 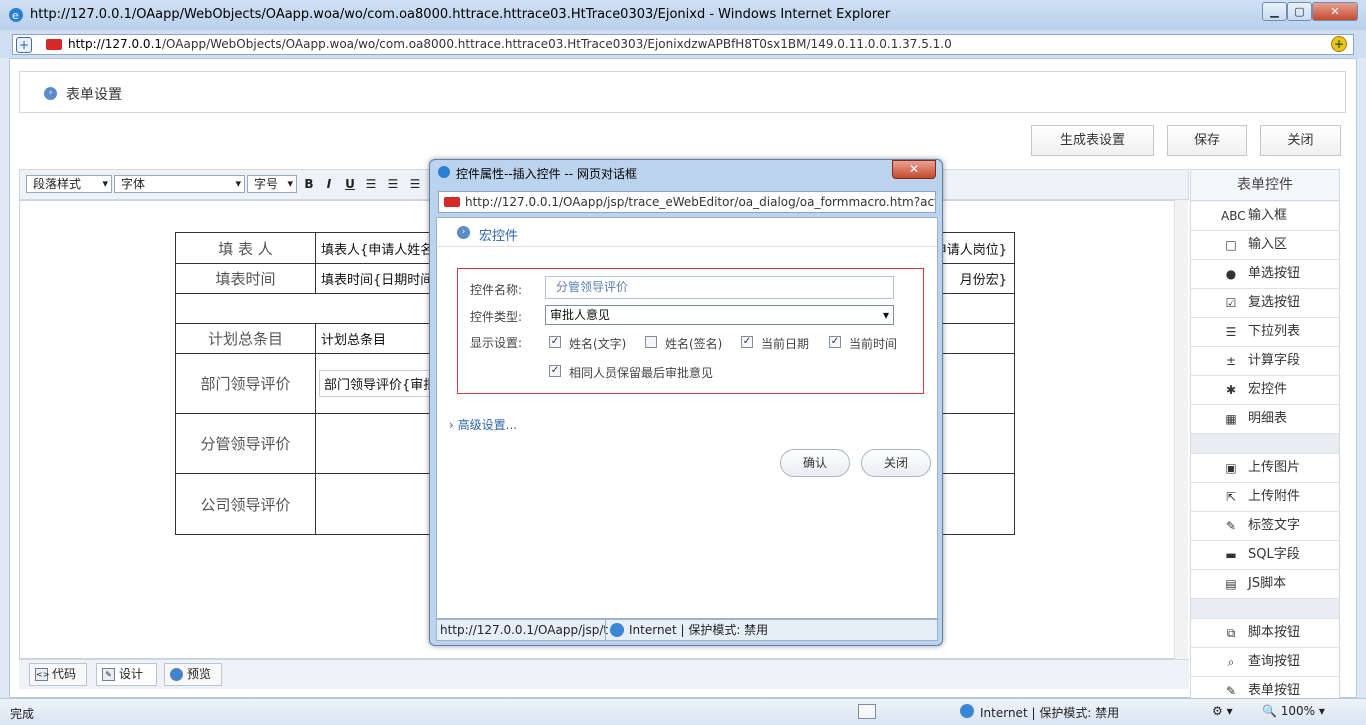 I want to click on panel-item-label: 宏控件, so click(x=1267, y=390).